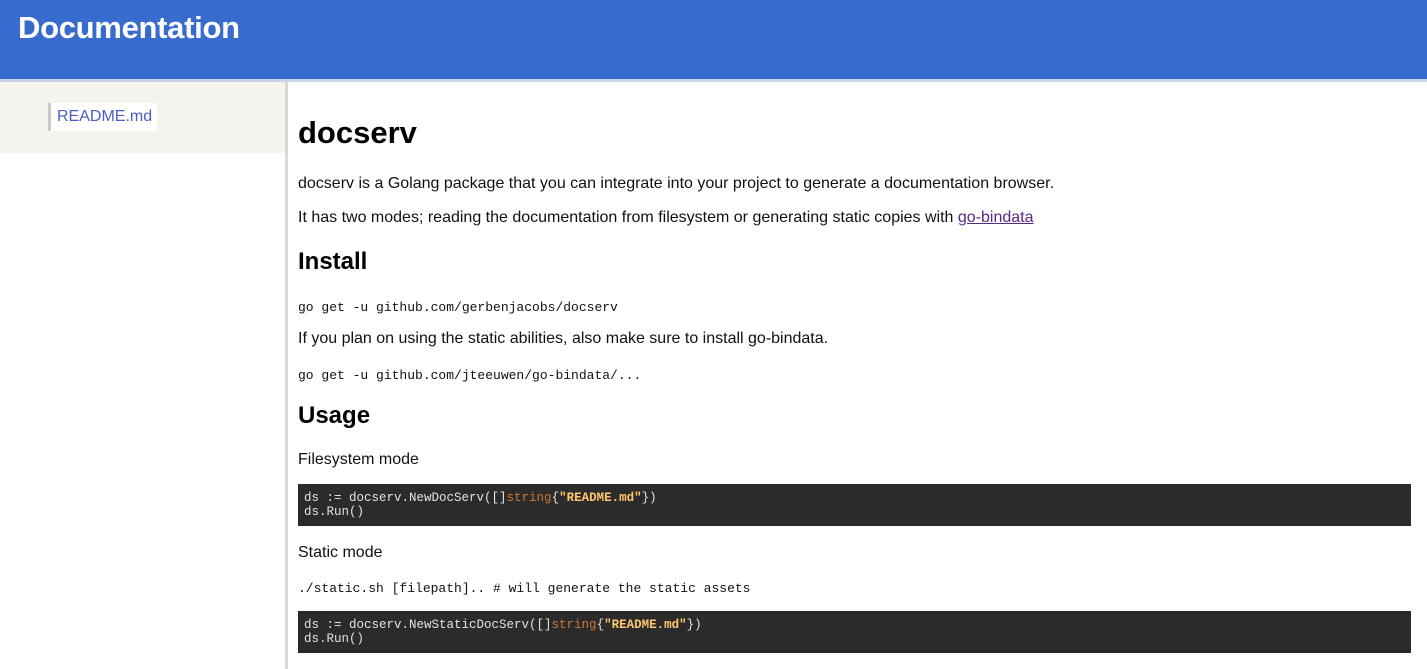 The width and height of the screenshot is (1427, 669). I want to click on code-text: ds := docserv.NewStaticDocServ([], so click(428, 625).